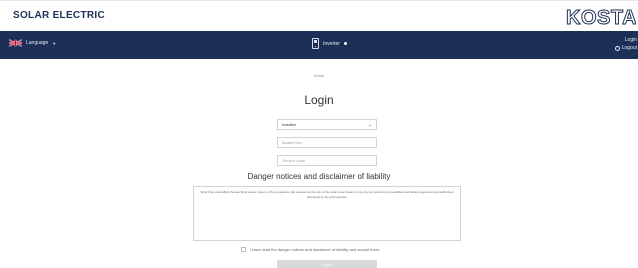 The image size is (638, 268). What do you see at coordinates (327, 124) in the screenshot?
I see `role-select: Installer ⌄` at bounding box center [327, 124].